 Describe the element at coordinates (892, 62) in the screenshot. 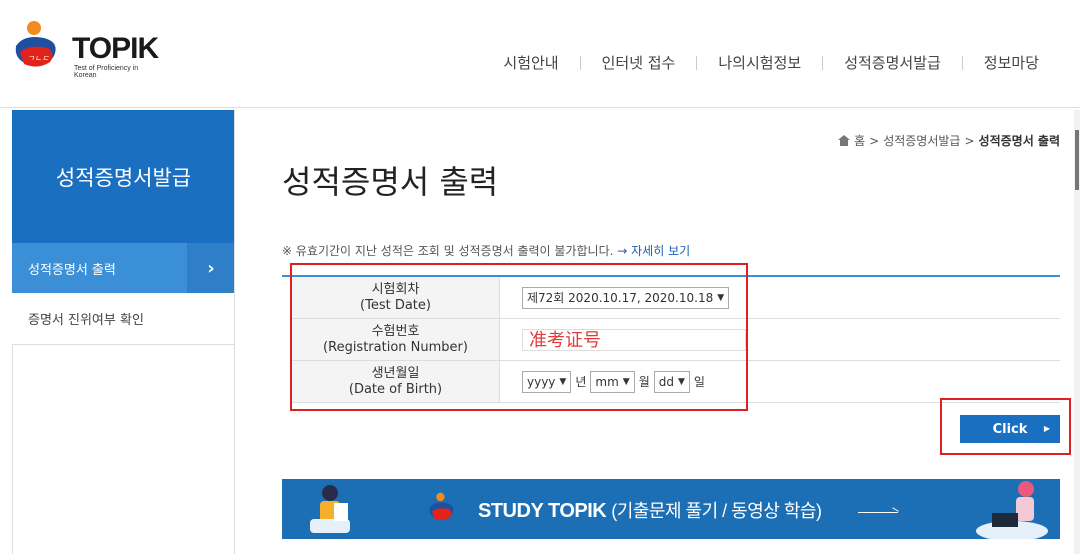

I see `nav-item-certificate: 성적증명서발급` at that location.